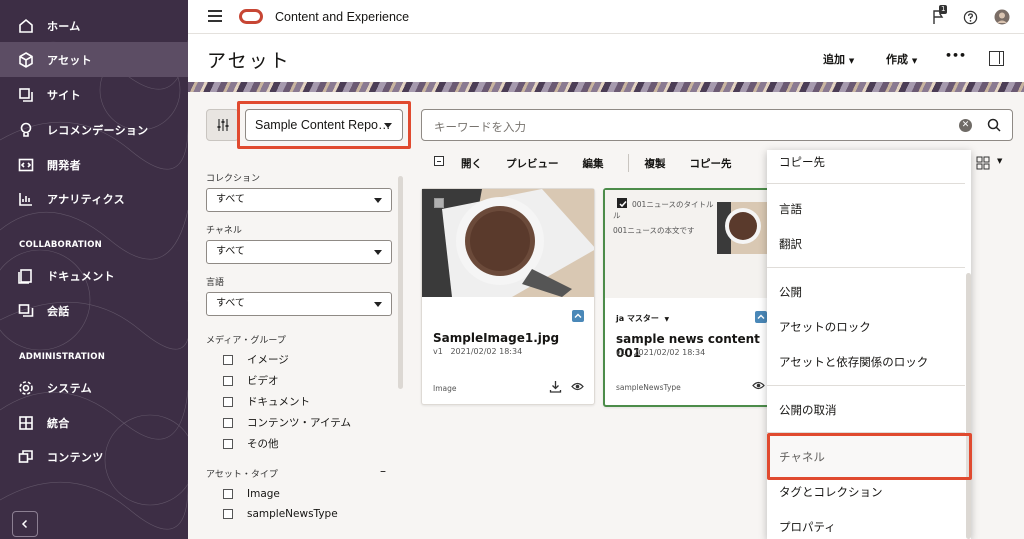 Image resolution: width=1024 pixels, height=539 pixels. What do you see at coordinates (26, 311) in the screenshot?
I see `conversation-icon` at bounding box center [26, 311].